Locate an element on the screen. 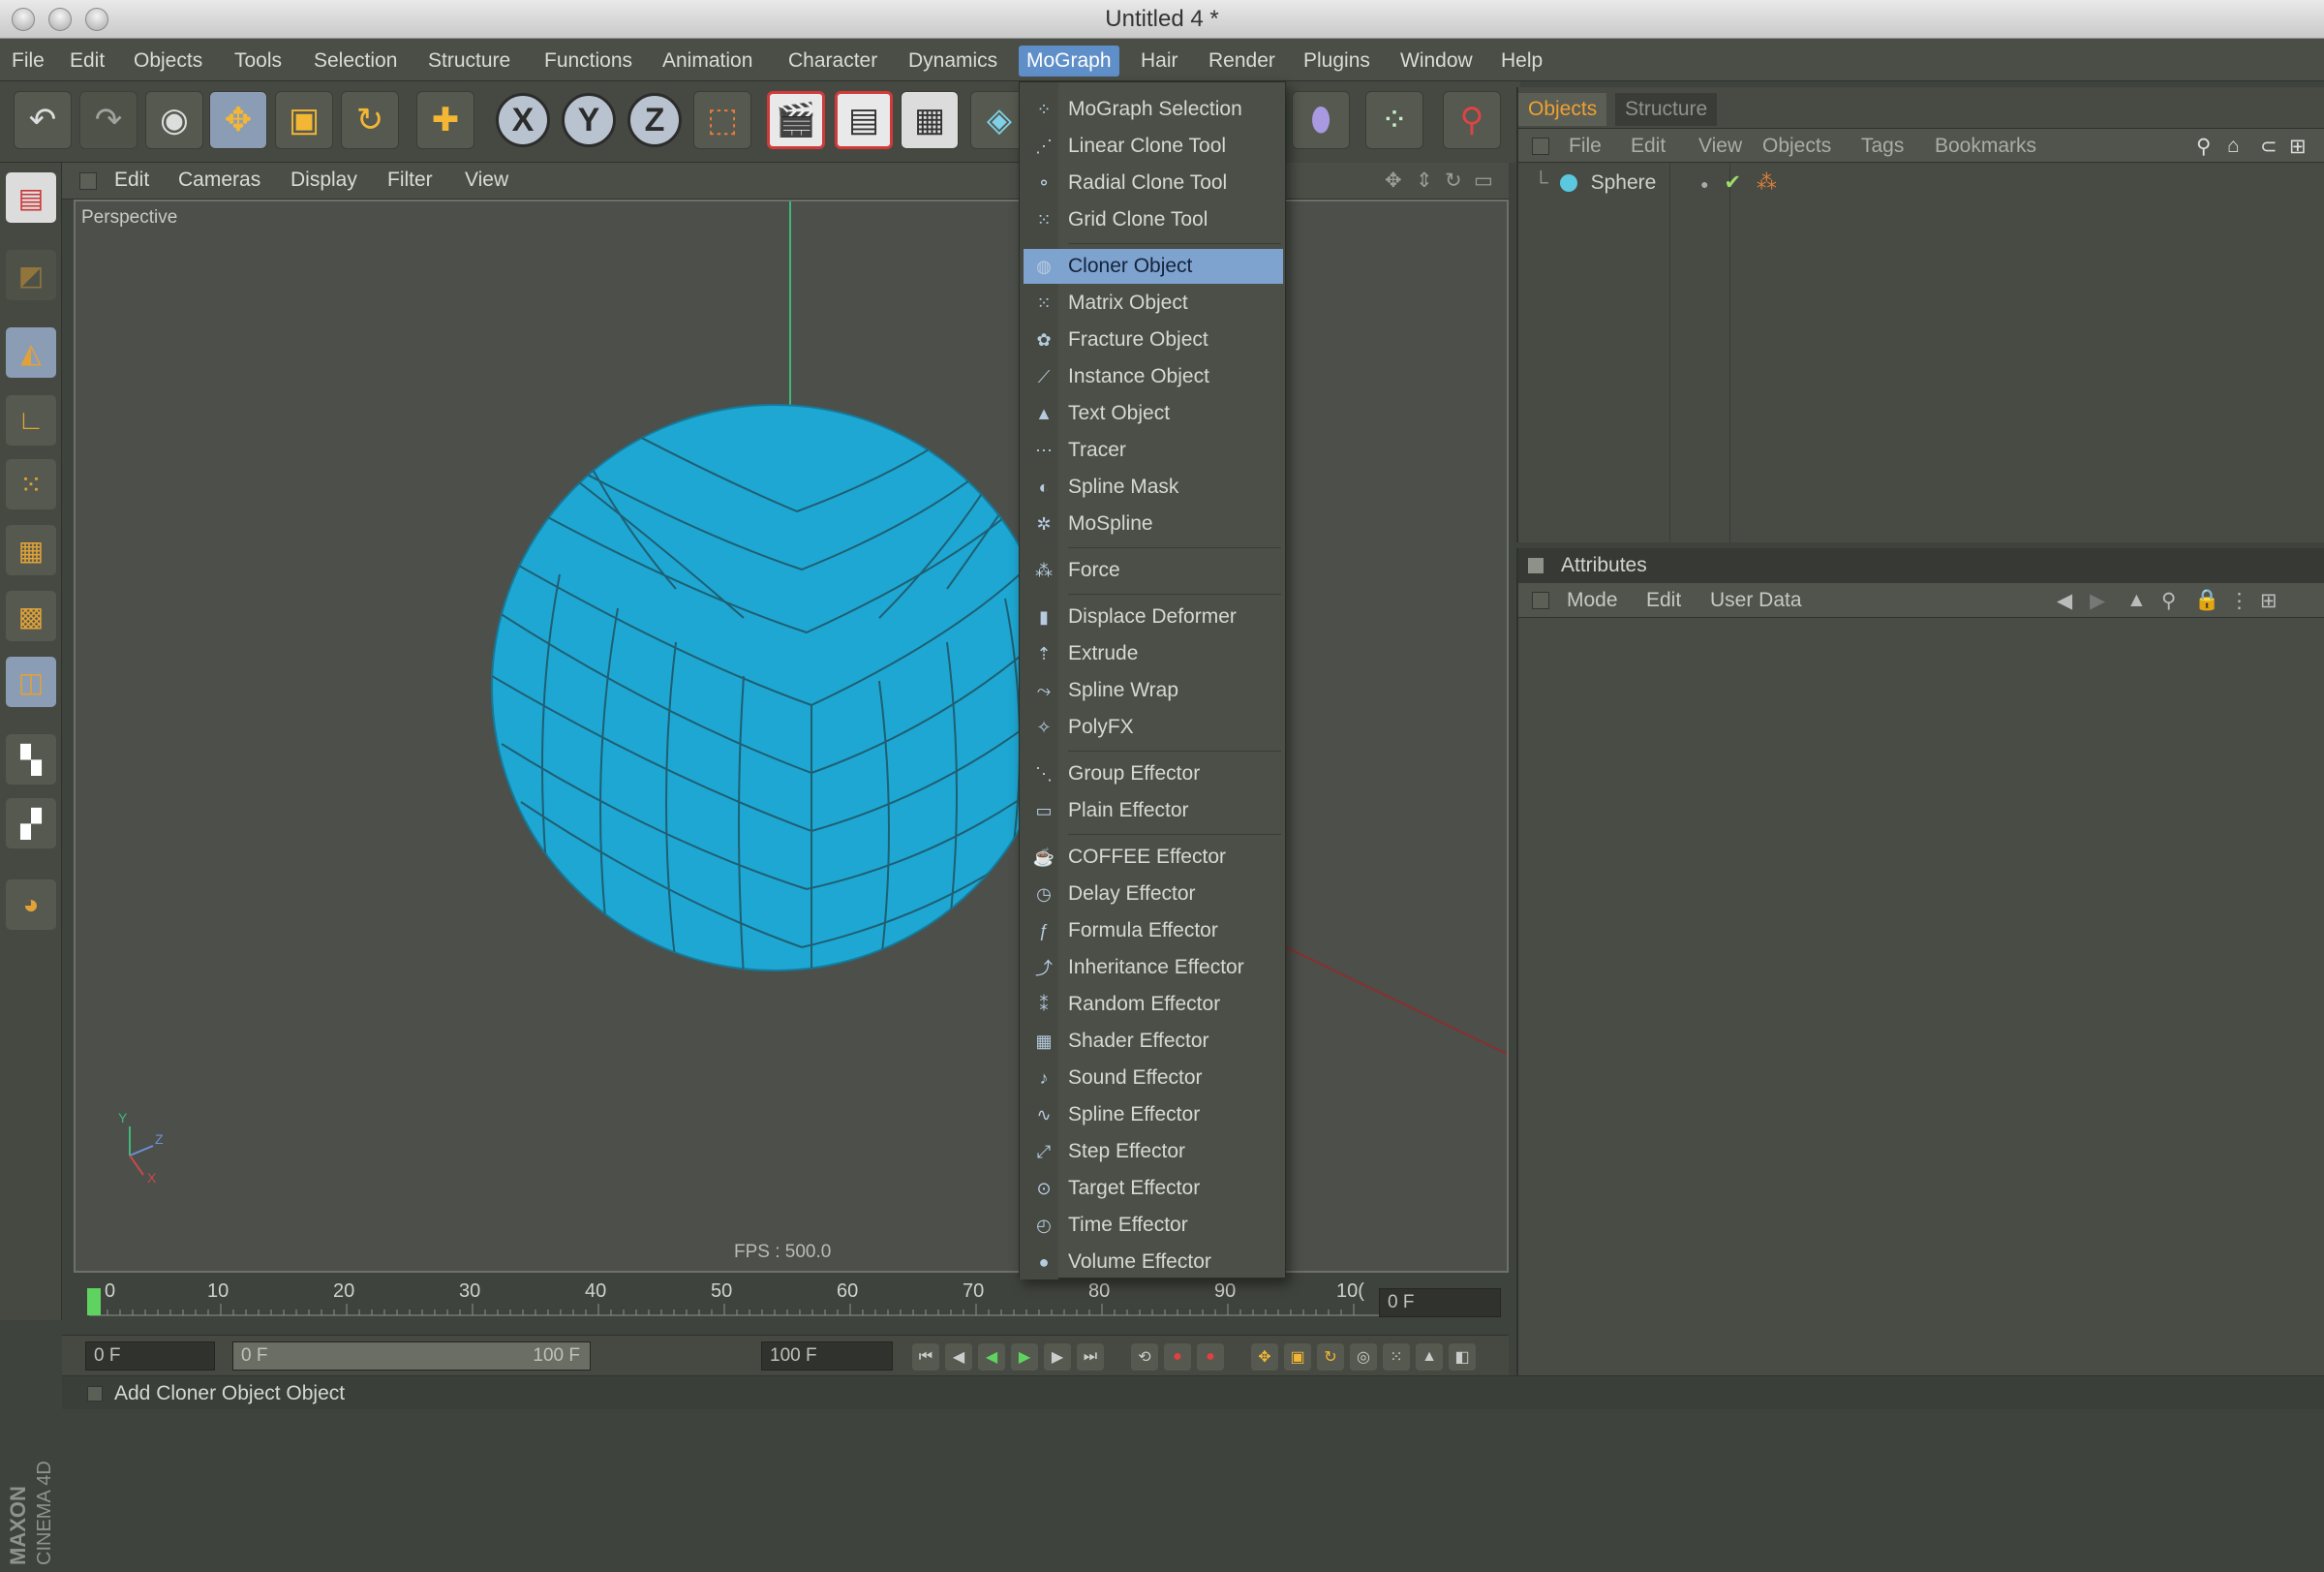  mograph-menu-item-displace-deformer: ▮ Displace Deformer is located at coordinates (1154, 617).